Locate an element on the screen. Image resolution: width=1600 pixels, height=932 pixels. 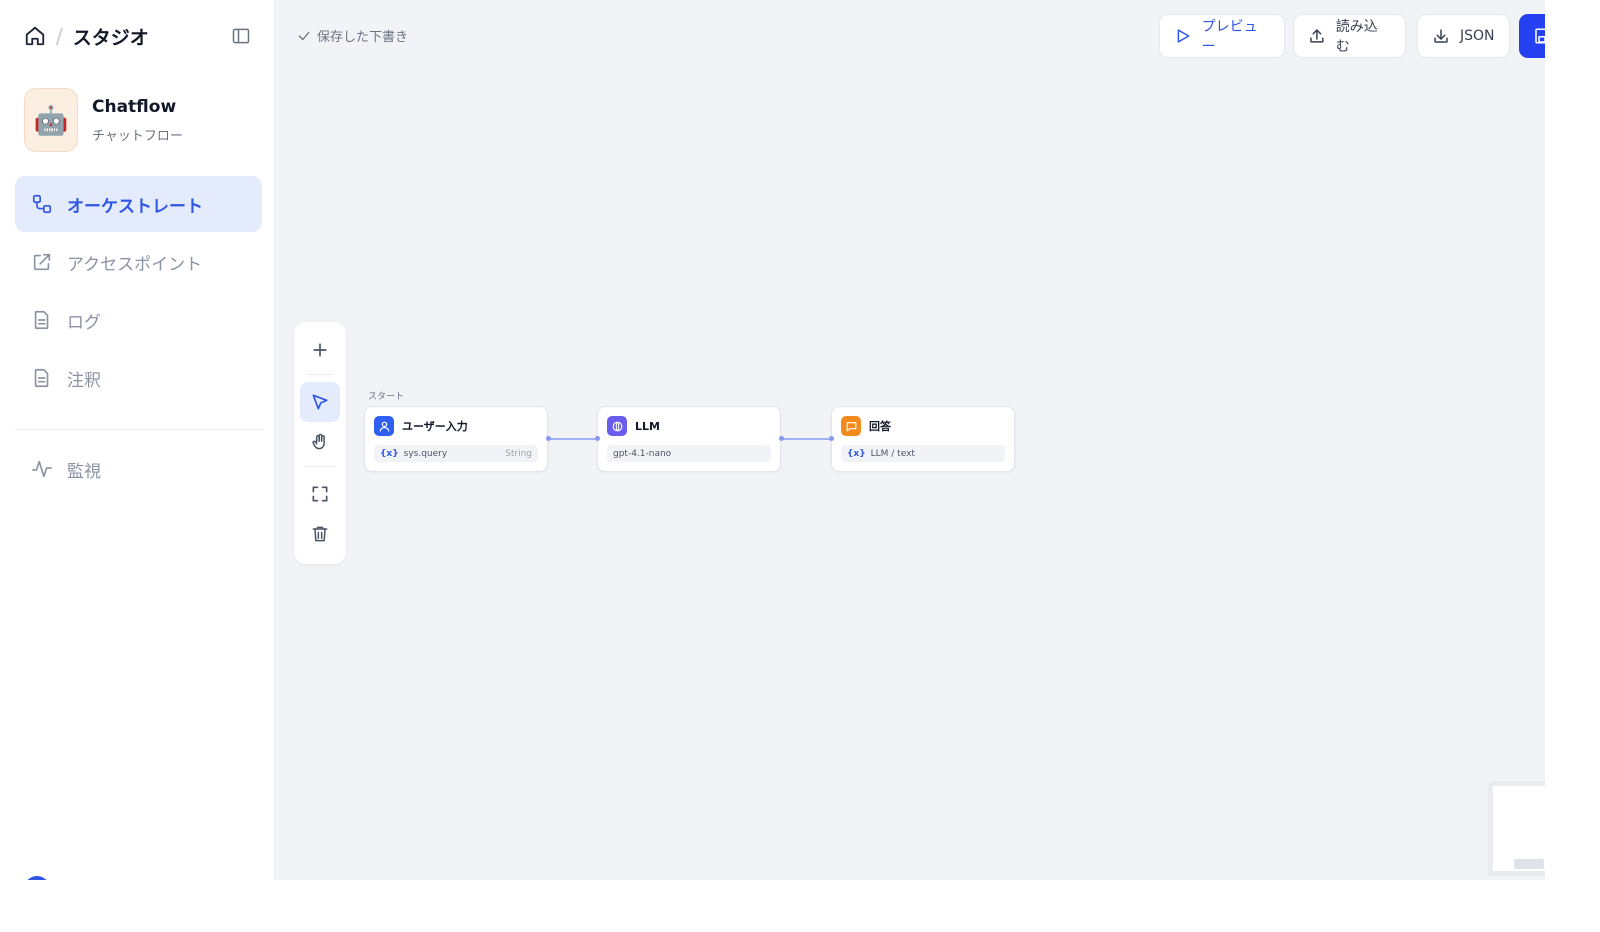
node-variable: {x} LLM / text is located at coordinates (923, 453).